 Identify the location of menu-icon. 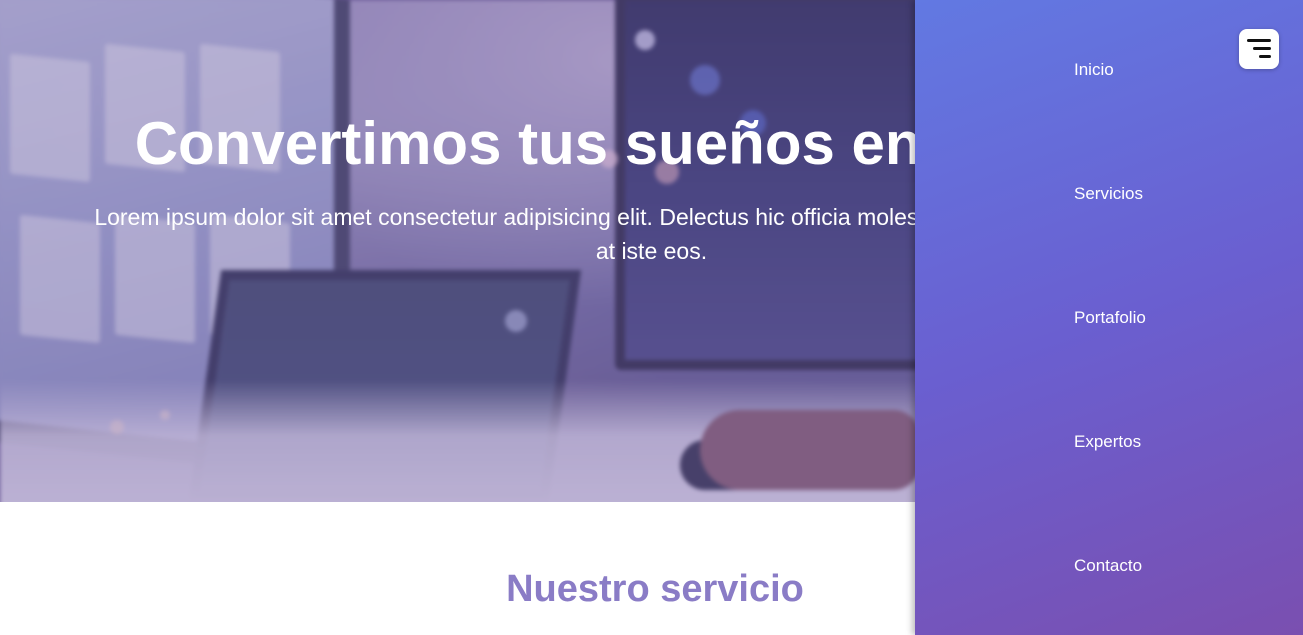
(1259, 48).